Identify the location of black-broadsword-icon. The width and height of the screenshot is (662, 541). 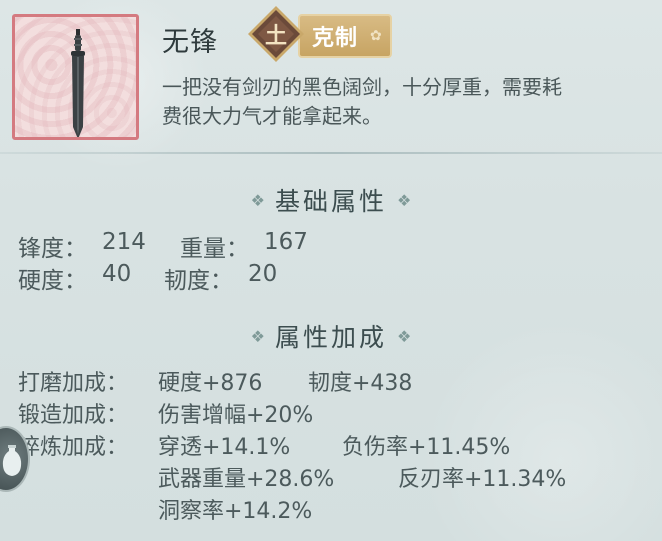
(78, 83).